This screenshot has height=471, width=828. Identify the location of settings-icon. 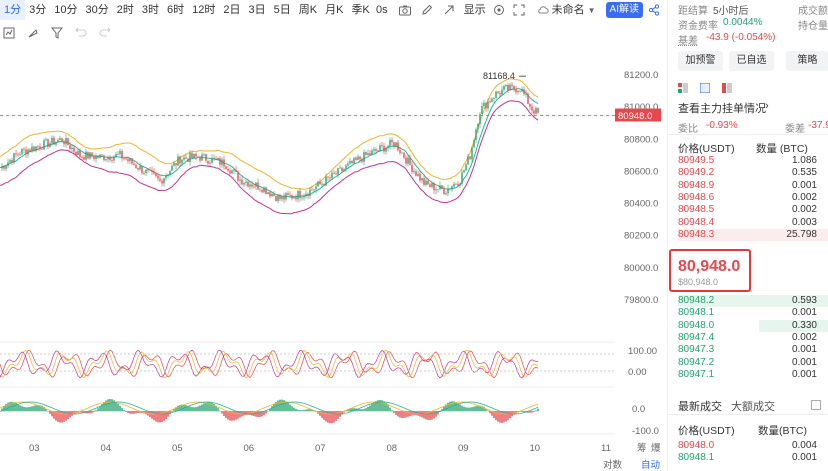
(499, 10).